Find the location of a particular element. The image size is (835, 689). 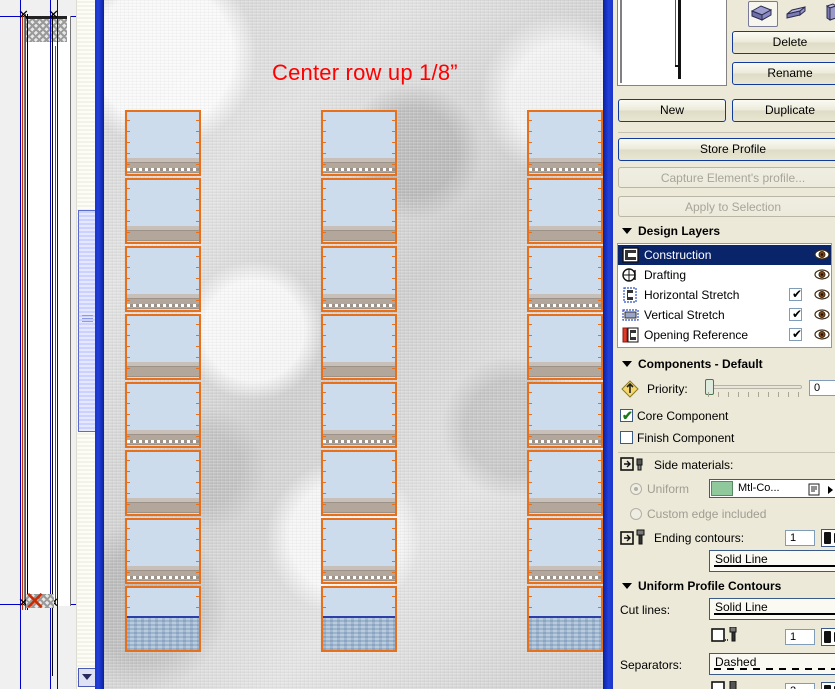

finish-component-checkbox is located at coordinates (626, 437).